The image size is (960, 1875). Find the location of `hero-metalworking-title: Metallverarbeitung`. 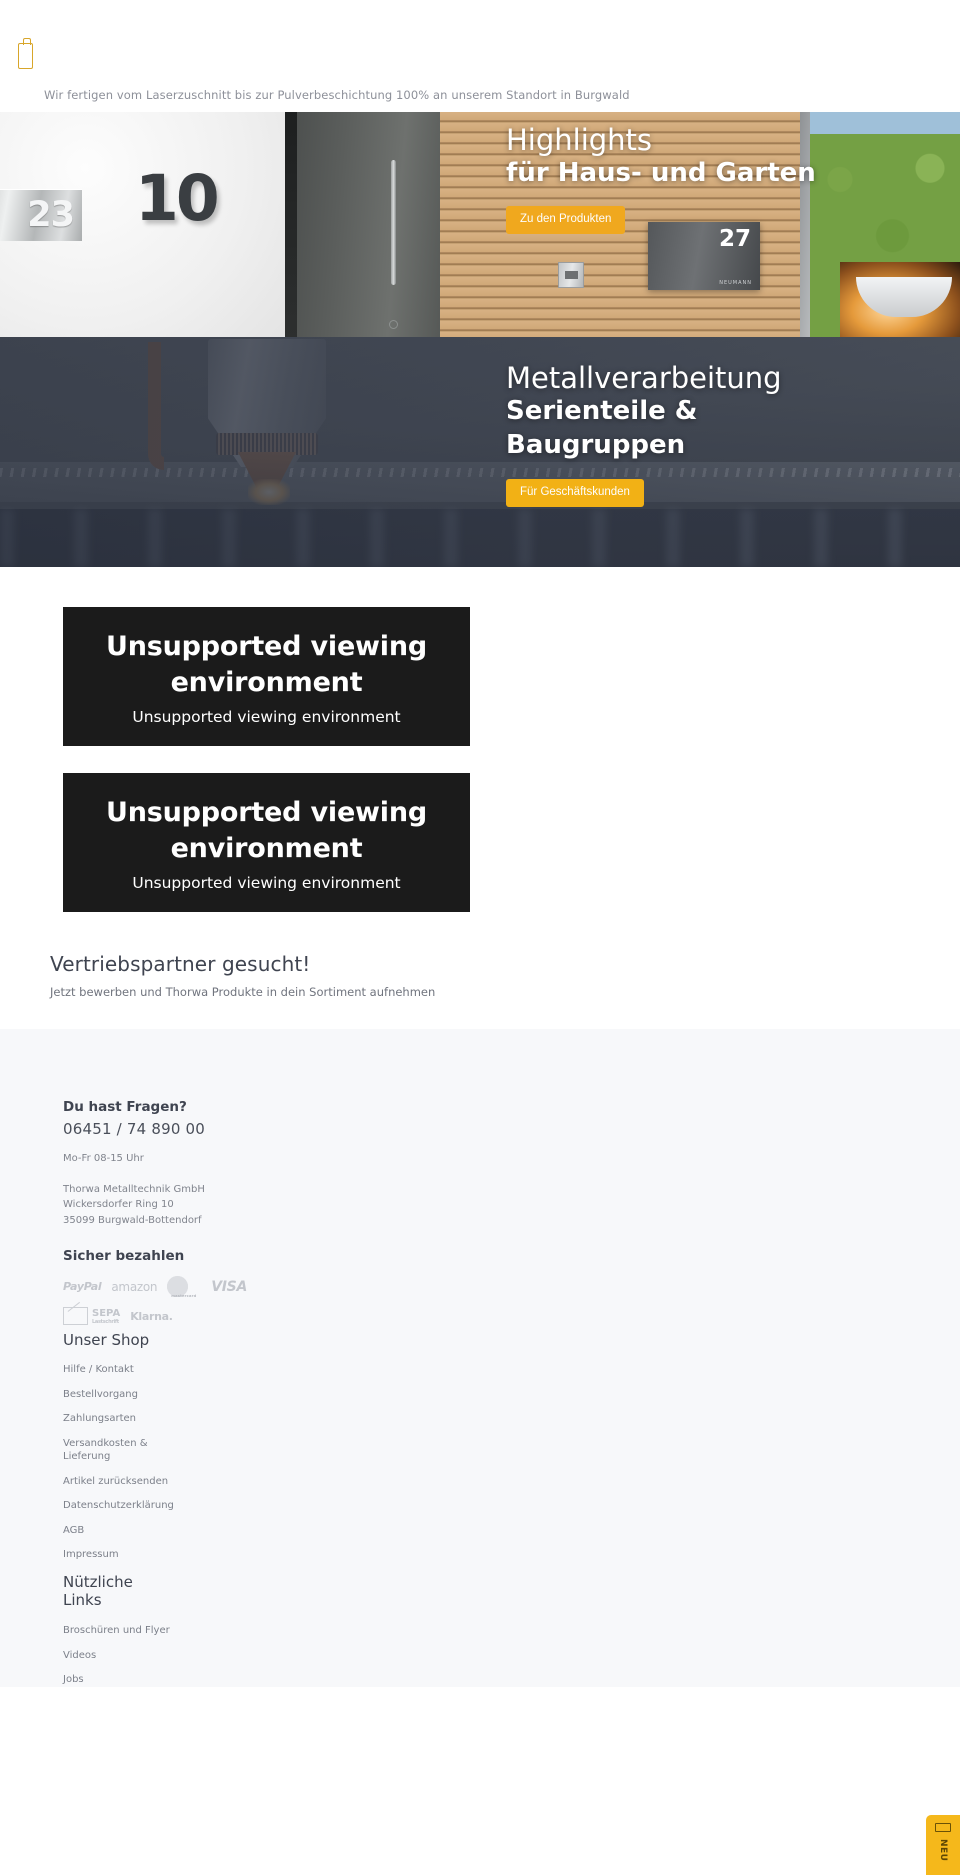

hero-metalworking-title: Metallverarbeitung is located at coordinates (644, 378).